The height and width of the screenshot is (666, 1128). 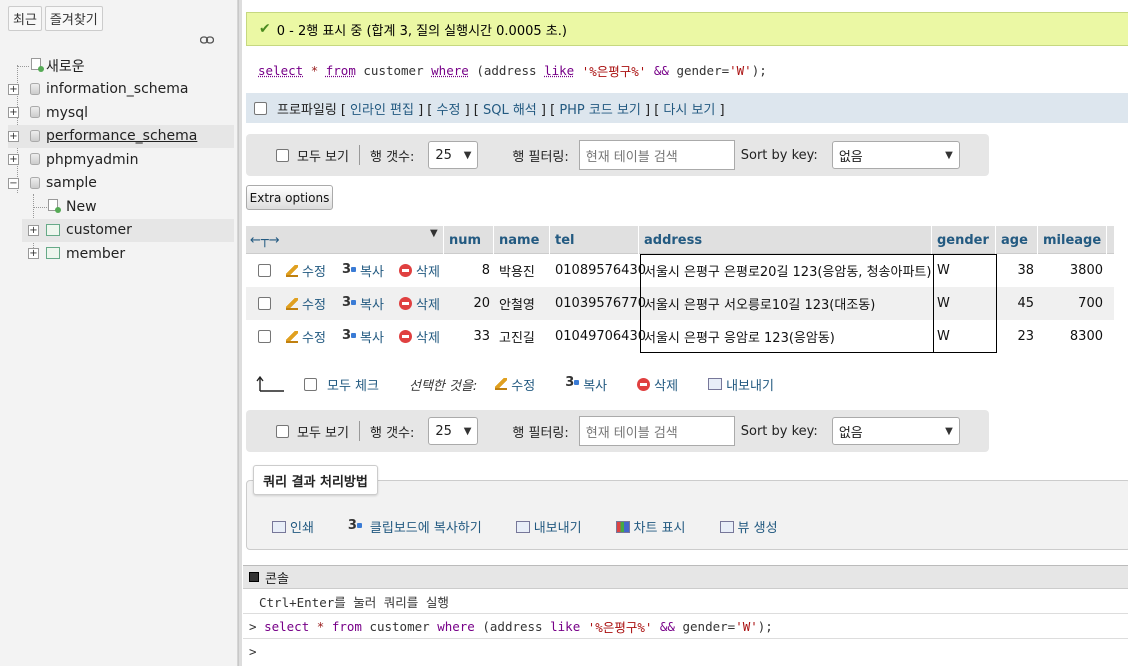 I want to click on tree-item-label: phpmyadmin, so click(x=92, y=160).